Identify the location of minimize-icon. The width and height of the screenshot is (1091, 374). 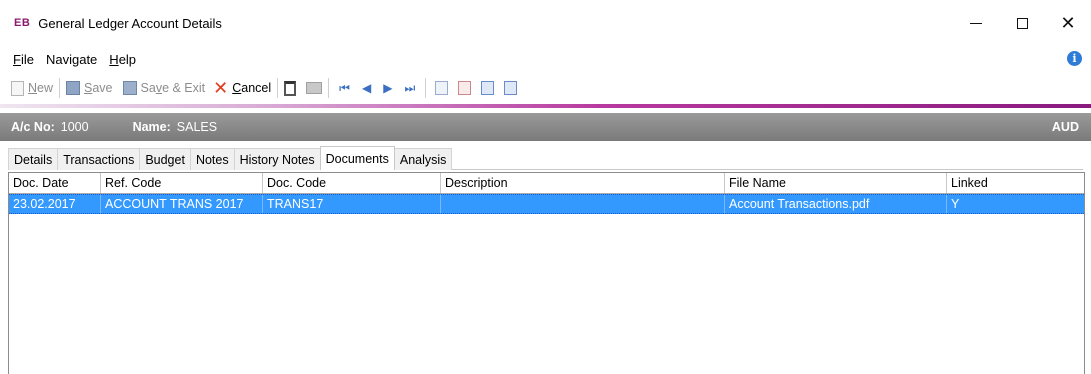
(976, 23).